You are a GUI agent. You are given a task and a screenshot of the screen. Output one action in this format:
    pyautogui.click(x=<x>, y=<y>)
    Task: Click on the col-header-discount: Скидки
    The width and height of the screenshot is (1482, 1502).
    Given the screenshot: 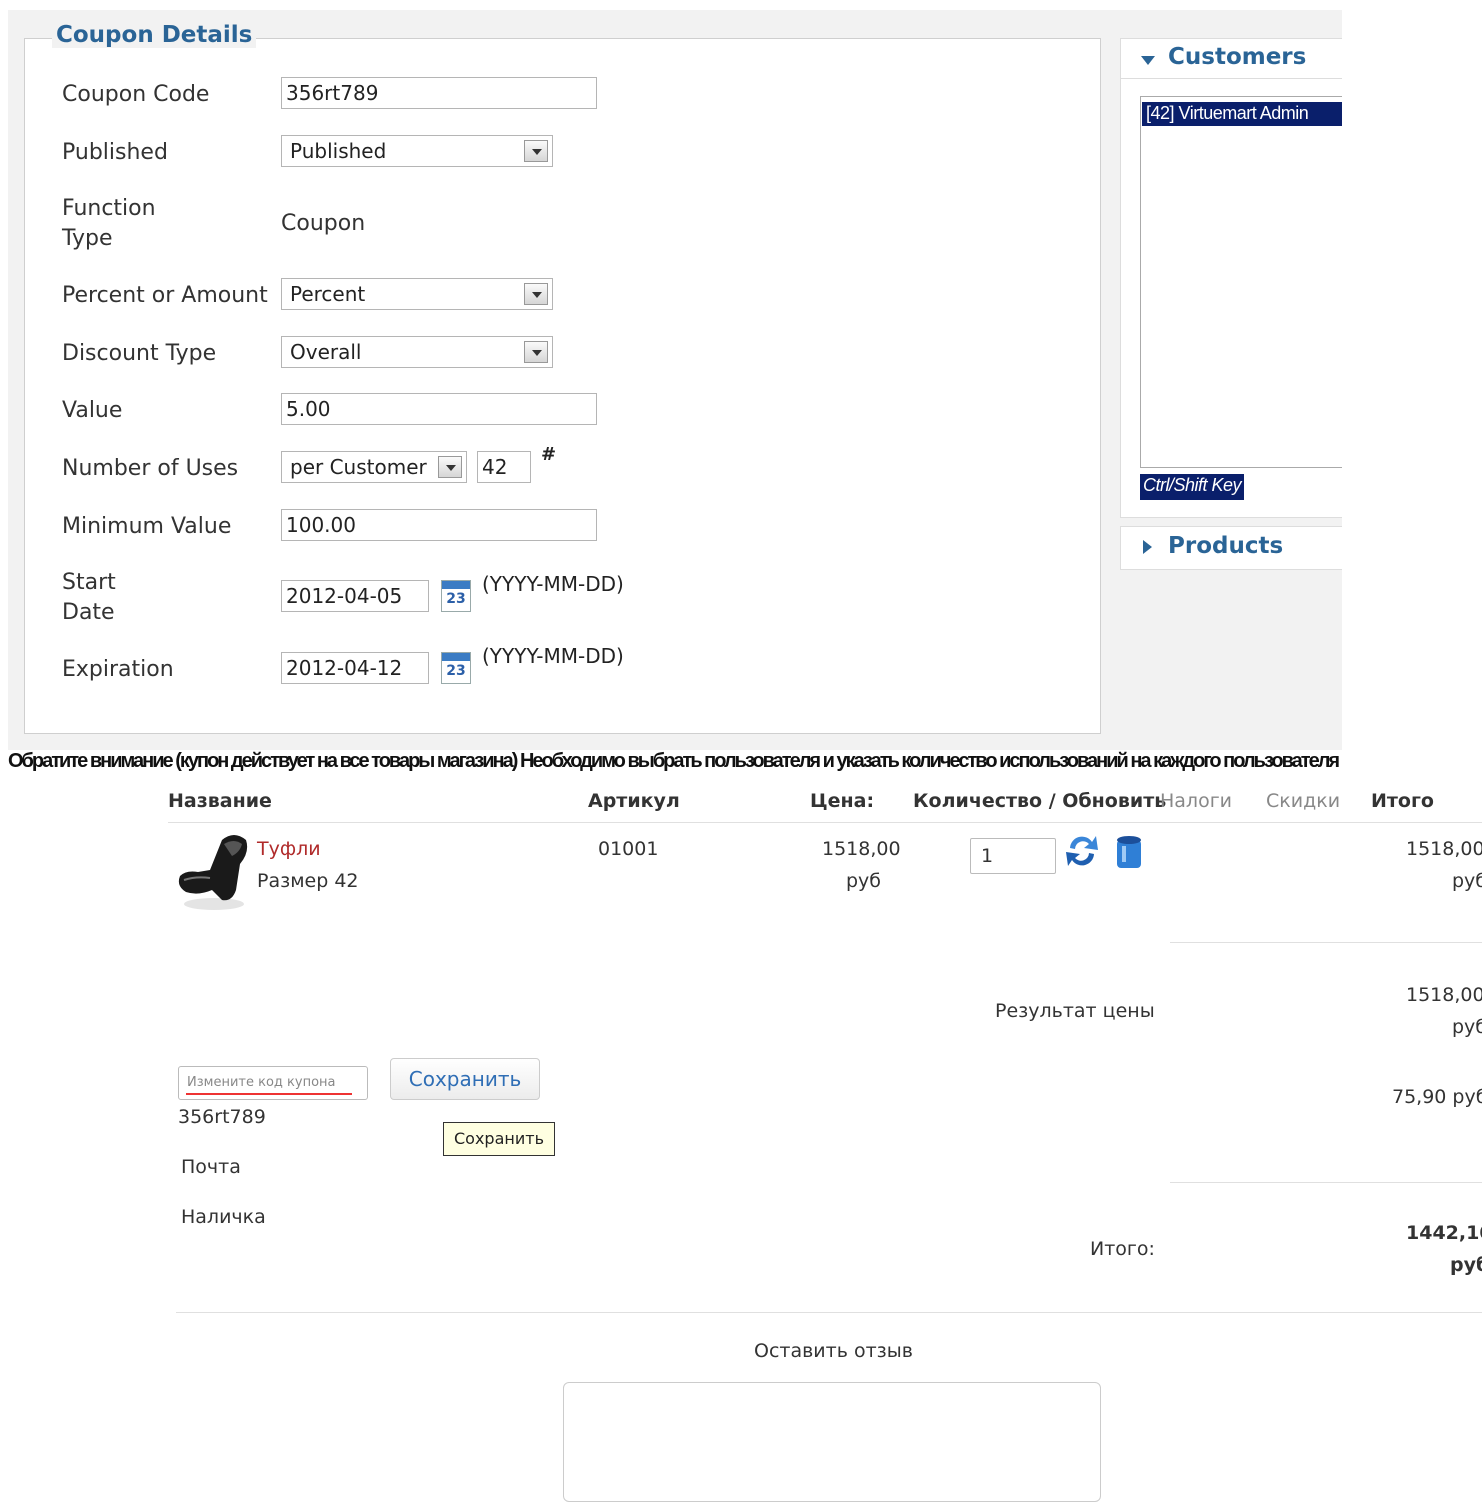 What is the action you would take?
    pyautogui.click(x=1303, y=801)
    